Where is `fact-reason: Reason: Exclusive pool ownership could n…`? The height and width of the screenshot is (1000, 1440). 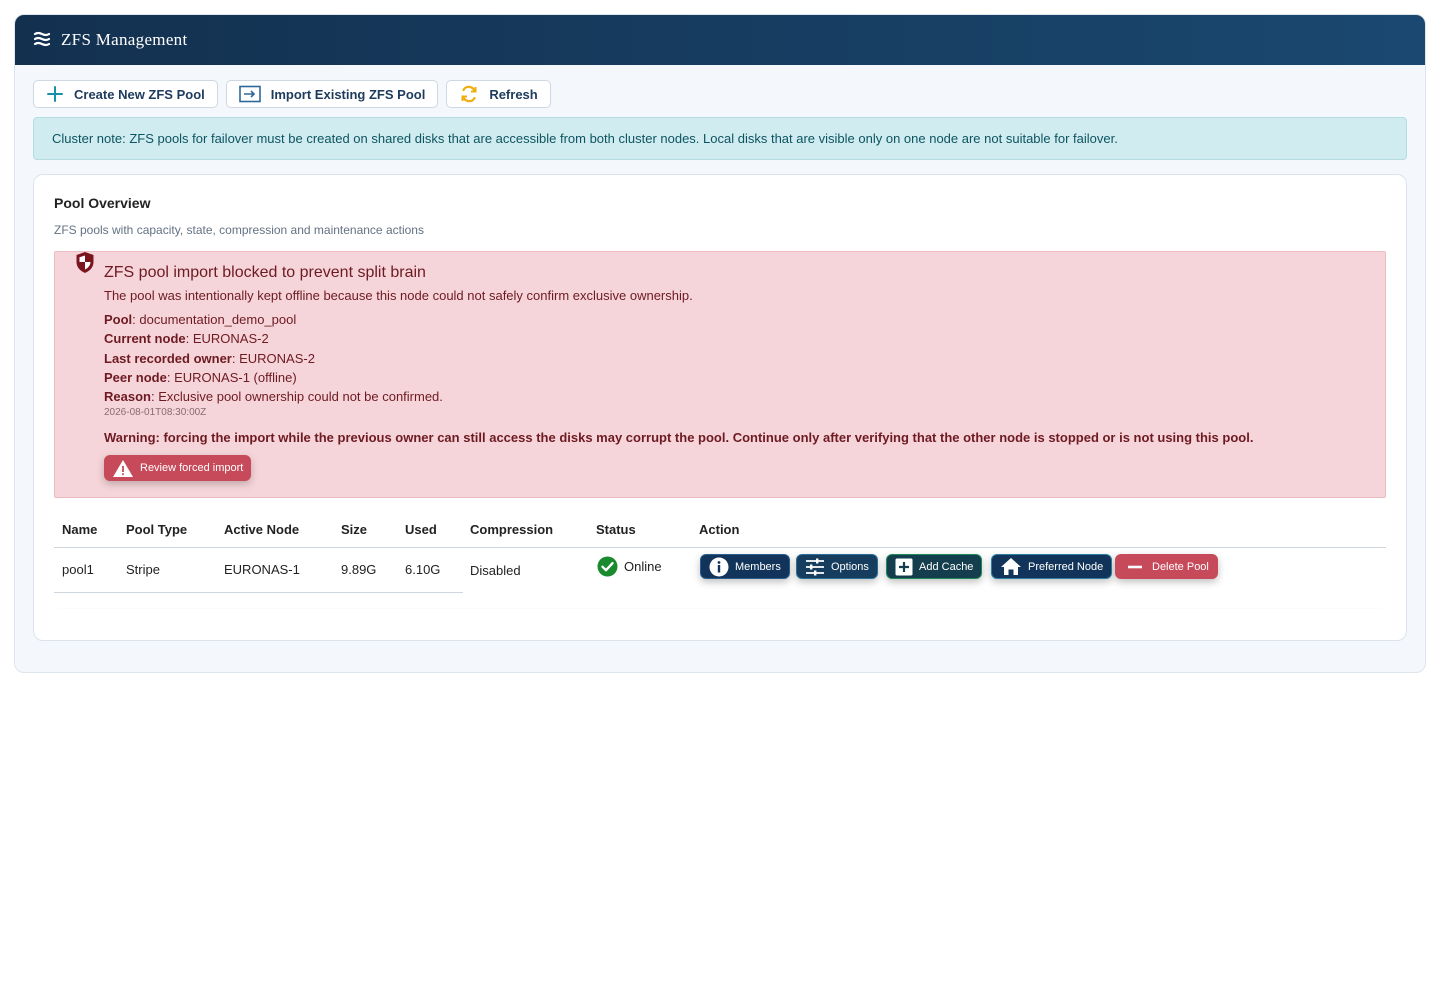
fact-reason: Reason: Exclusive pool ownership could n… is located at coordinates (273, 397).